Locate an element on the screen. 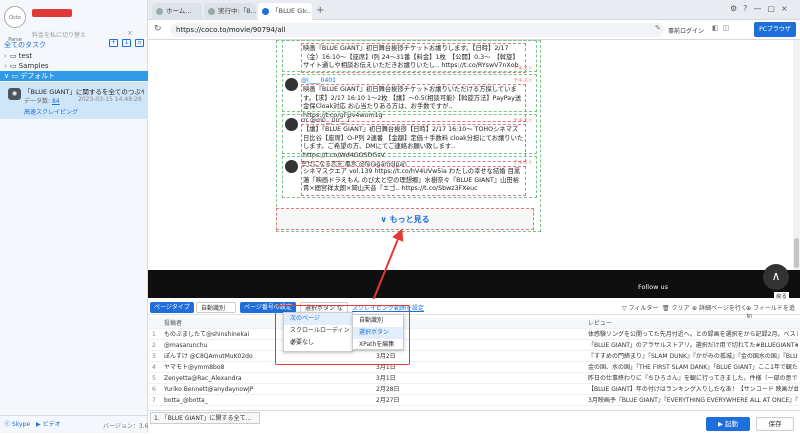  filter-button: ▽ フィルター is located at coordinates (640, 307).